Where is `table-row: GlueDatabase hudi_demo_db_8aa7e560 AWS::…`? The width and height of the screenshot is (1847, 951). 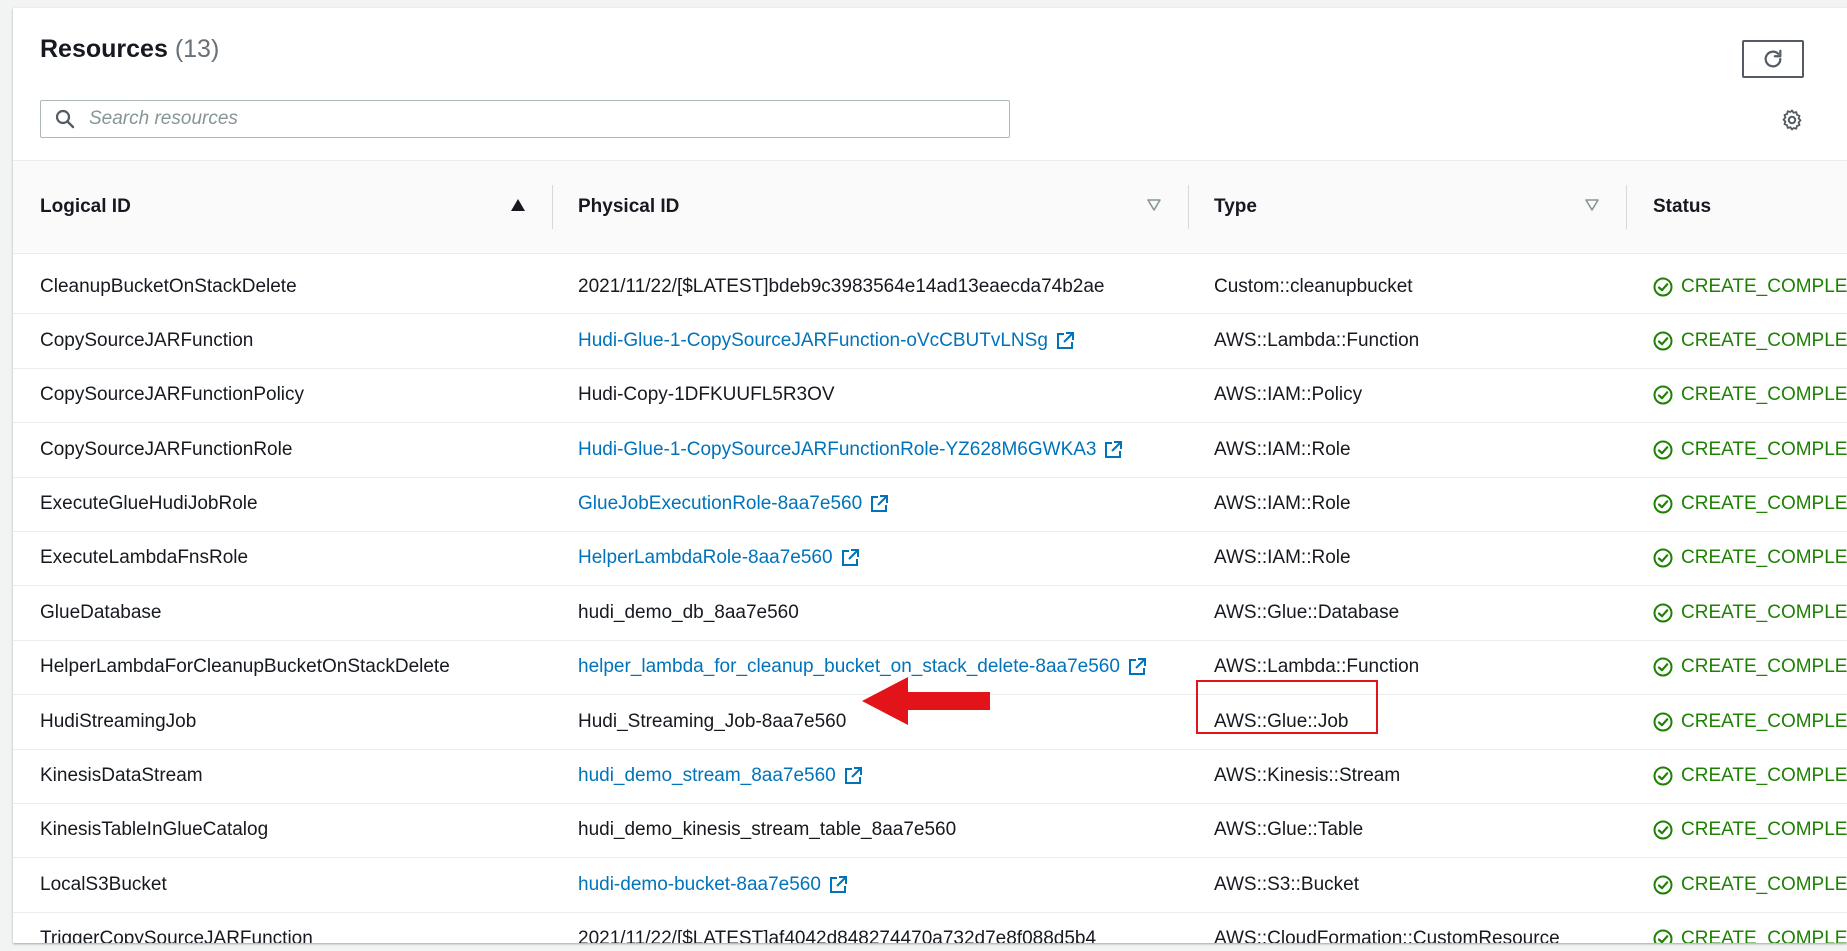
table-row: GlueDatabase hudi_demo_db_8aa7e560 AWS::… is located at coordinates (930, 613).